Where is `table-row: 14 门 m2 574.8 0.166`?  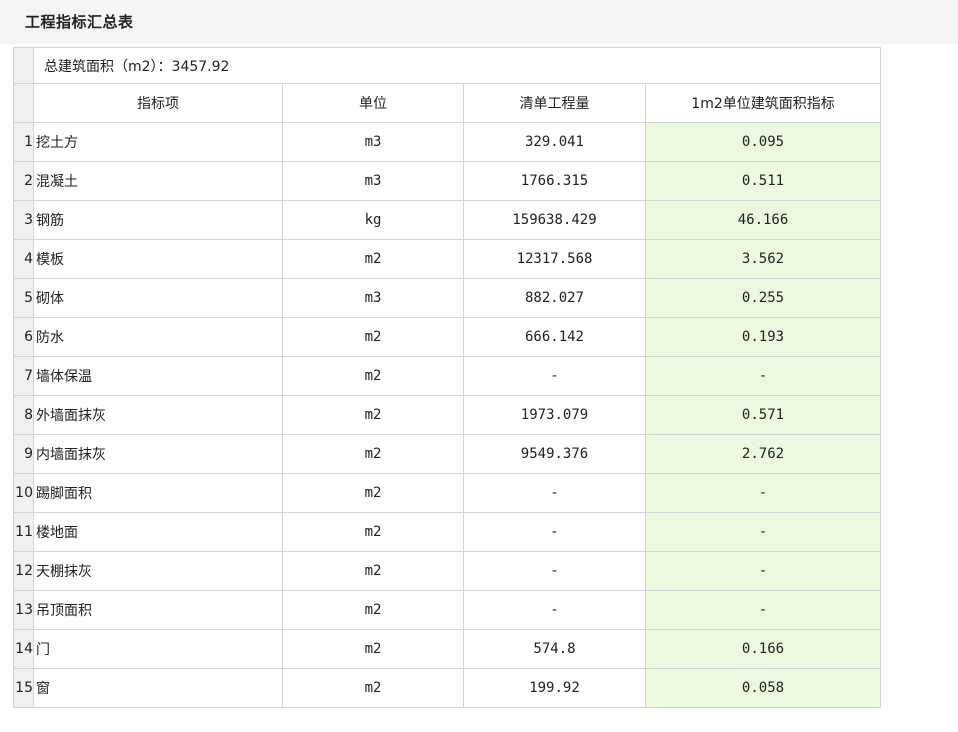
table-row: 14 门 m2 574.8 0.166 is located at coordinates (447, 649).